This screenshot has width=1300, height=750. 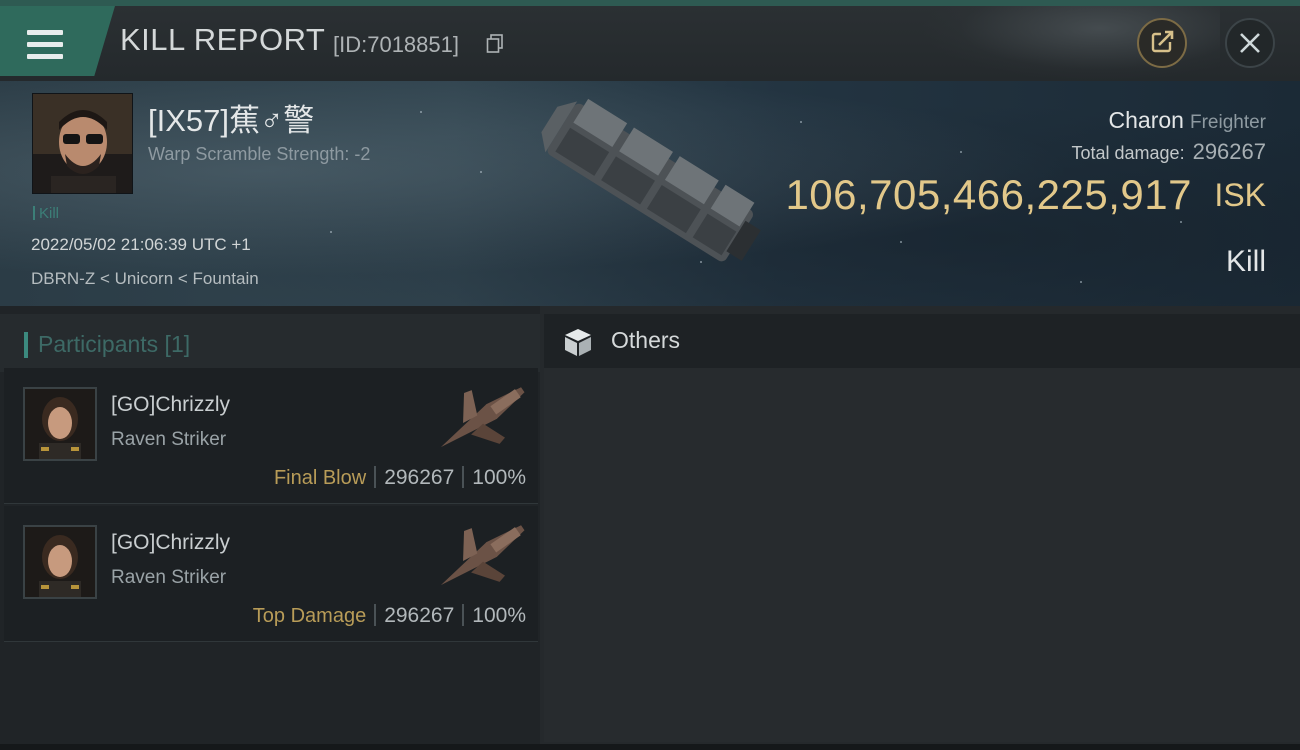 I want to click on close-icon, so click(x=1250, y=43).